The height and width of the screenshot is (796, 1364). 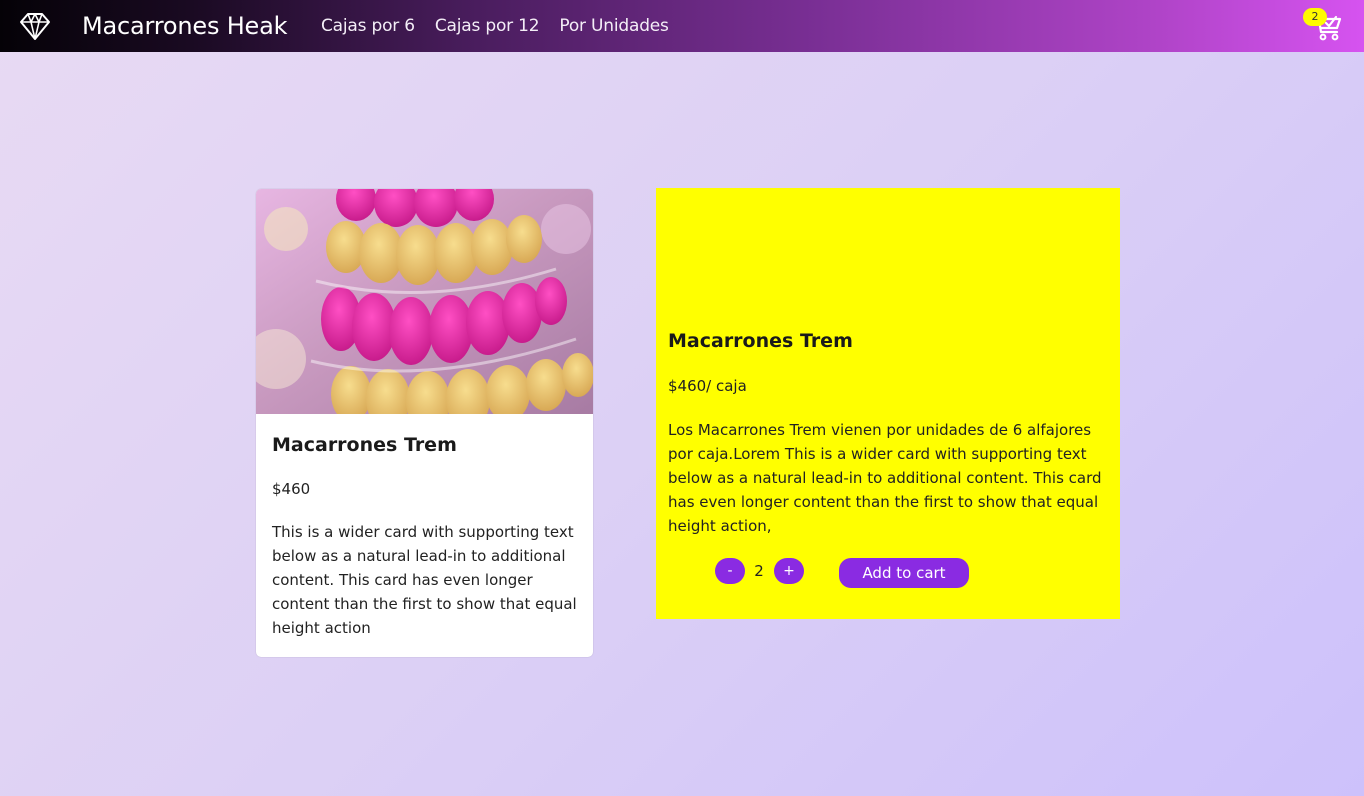 What do you see at coordinates (760, 341) in the screenshot?
I see `detail-title: Macarrones Trem` at bounding box center [760, 341].